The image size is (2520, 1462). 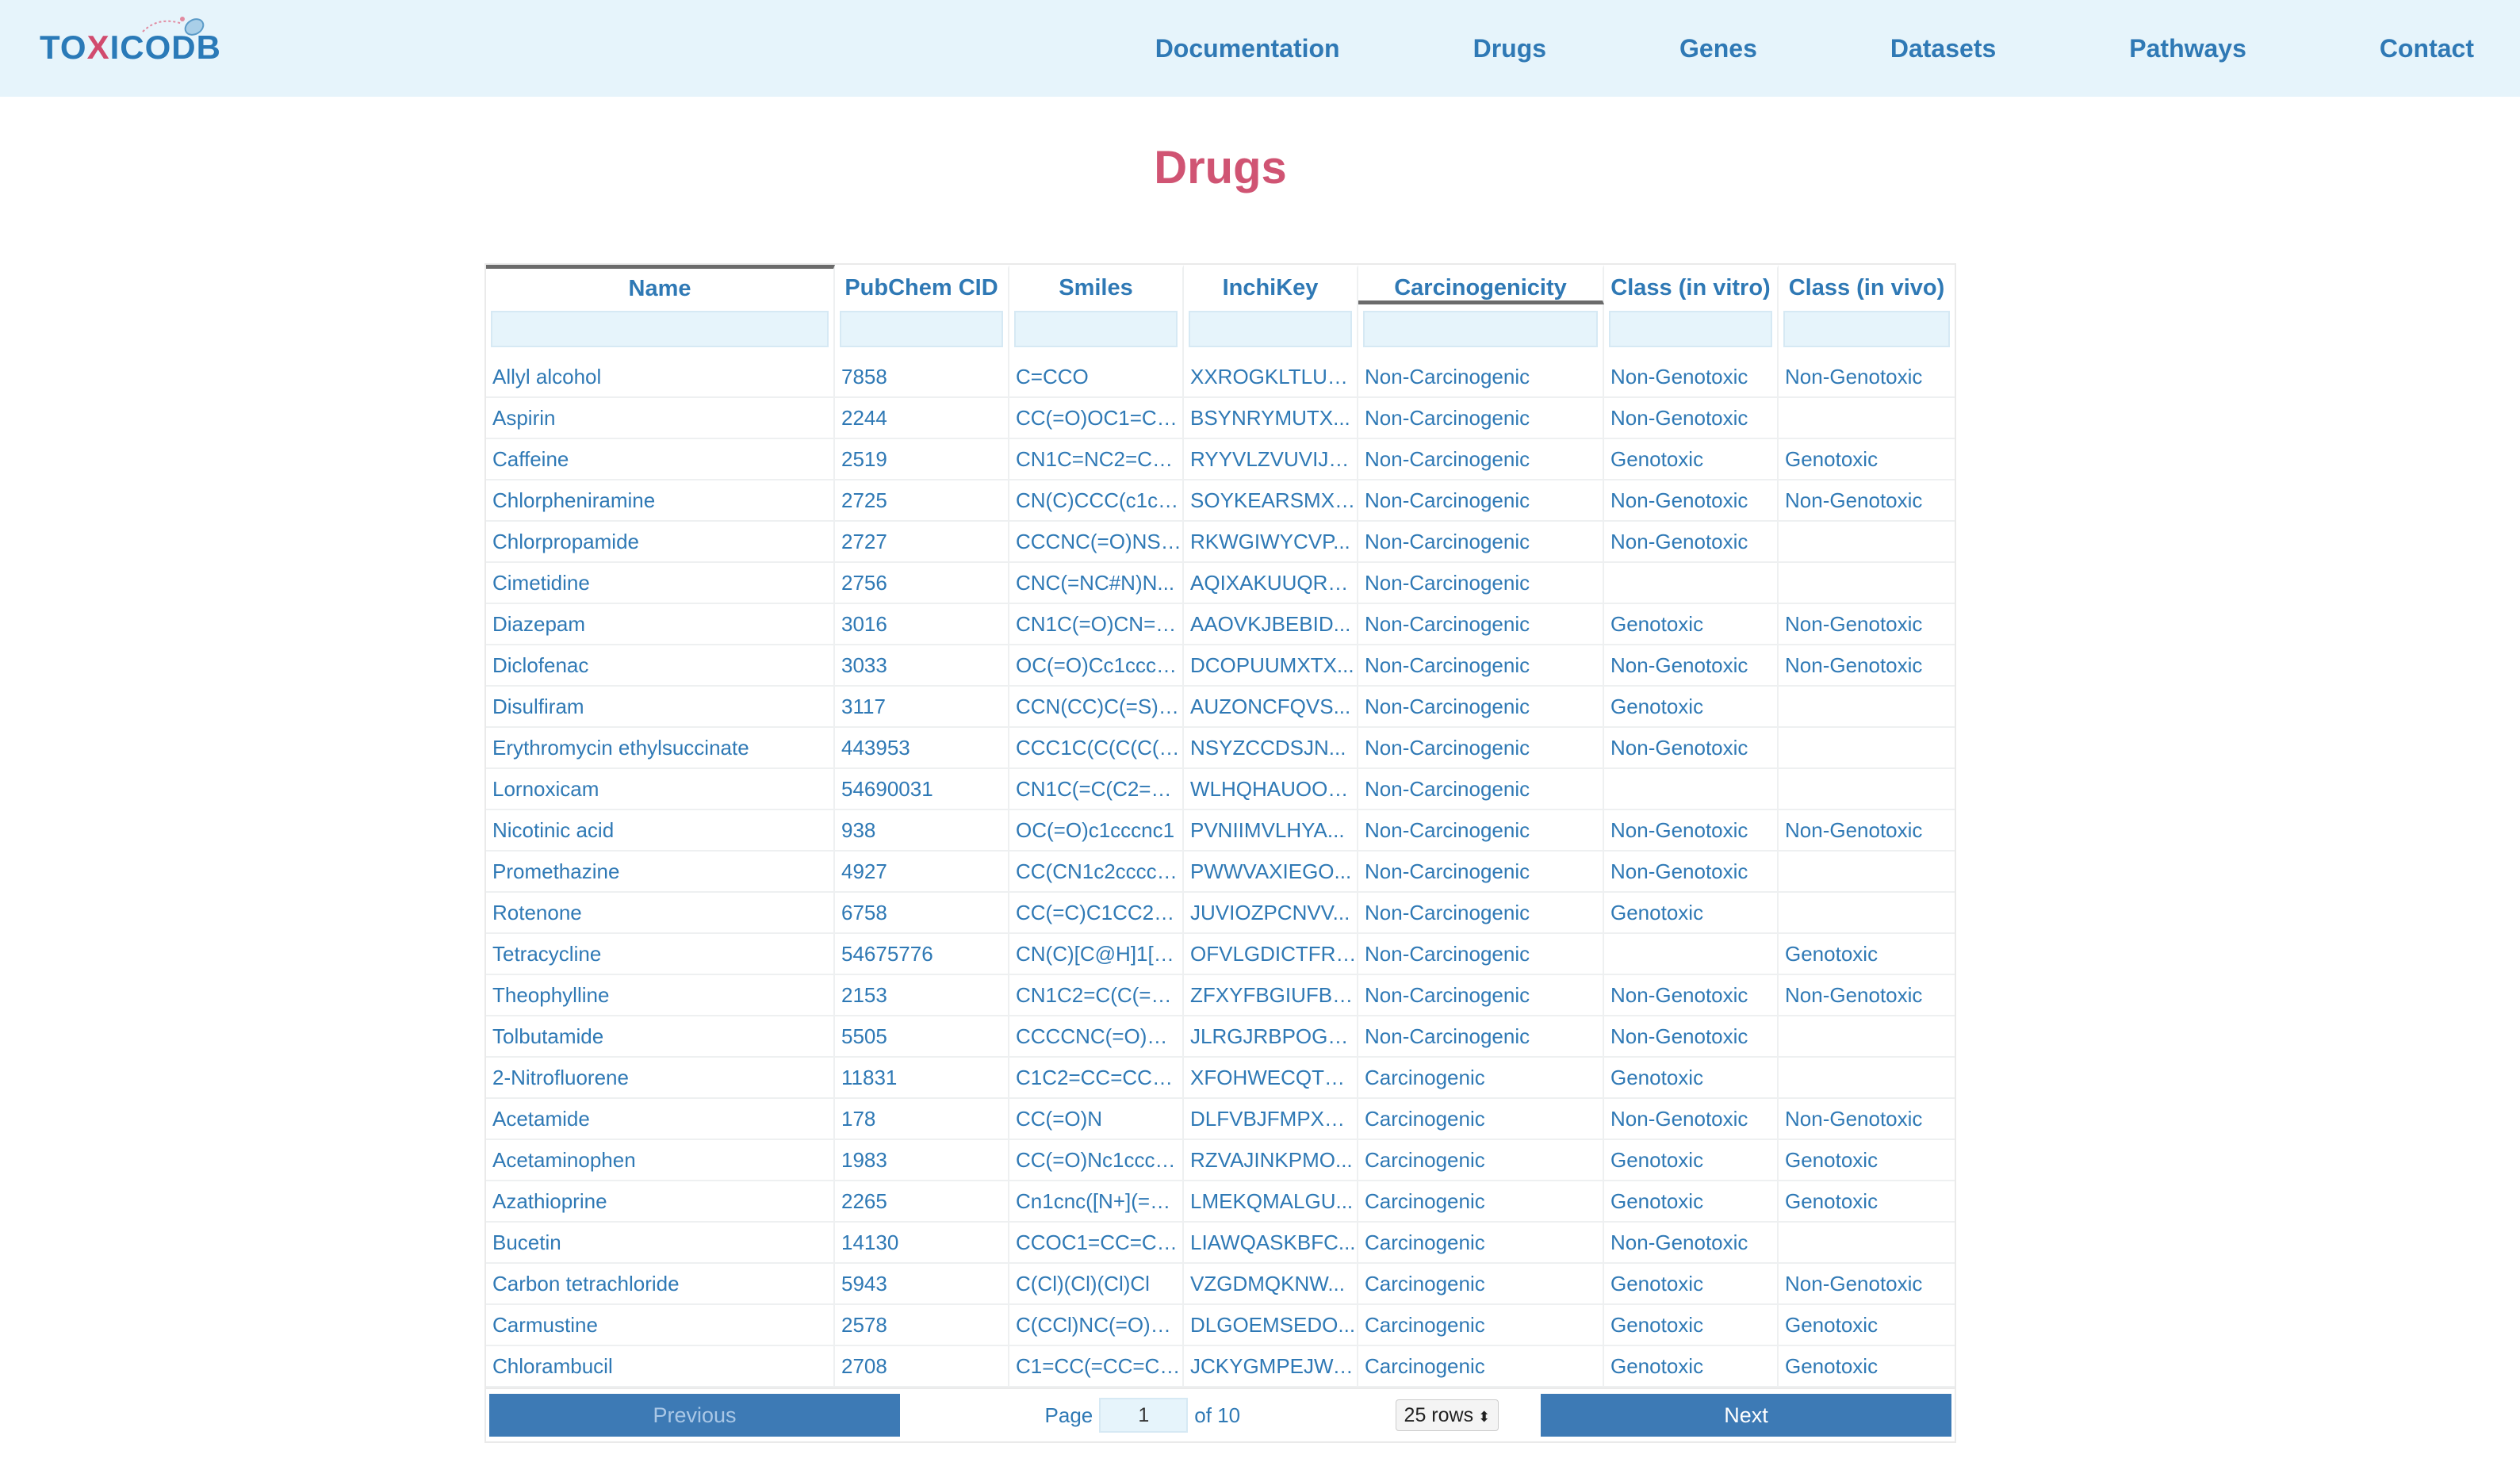 What do you see at coordinates (660, 329) in the screenshot?
I see `filter-name-input` at bounding box center [660, 329].